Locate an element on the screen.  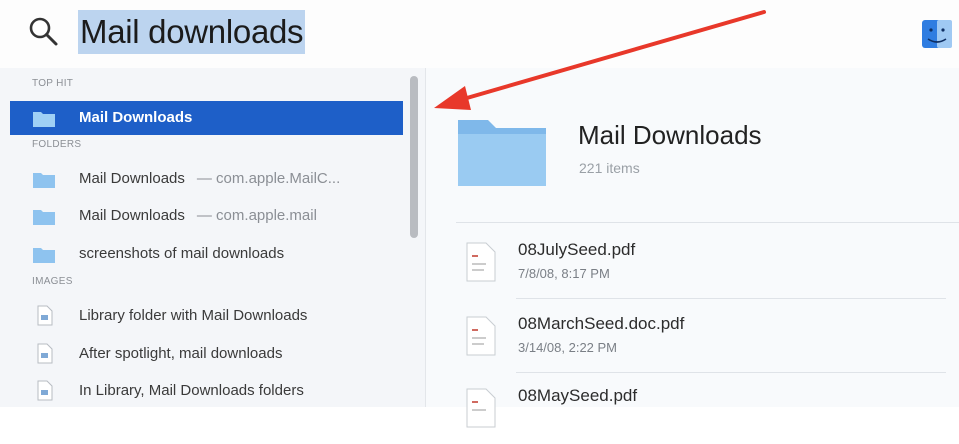
section-header-folders: FOLDERS is located at coordinates (57, 144).